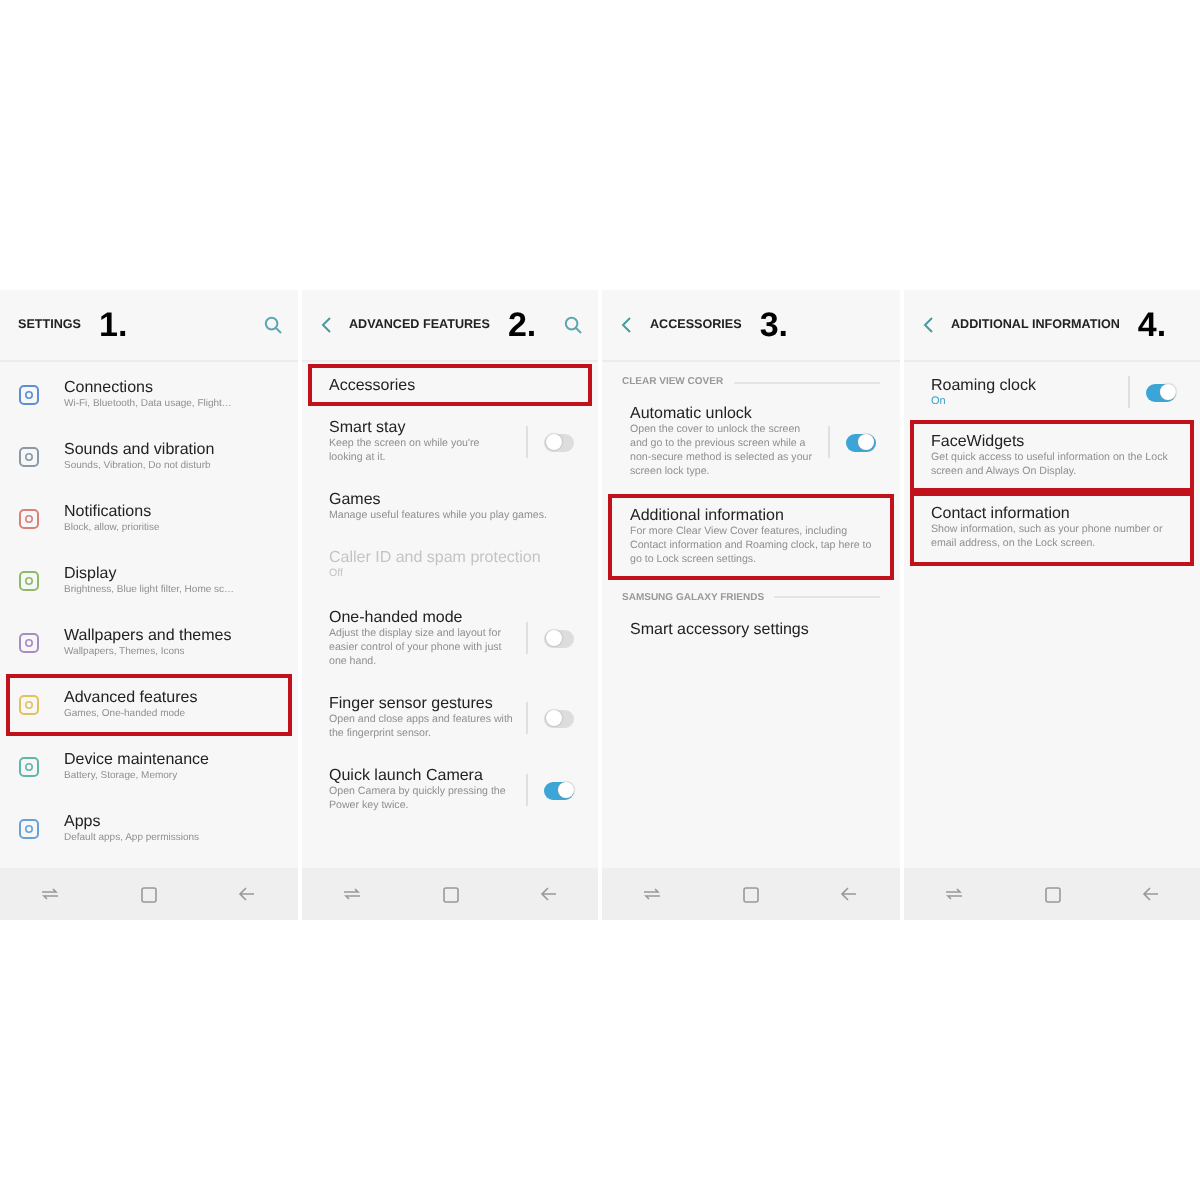 The width and height of the screenshot is (1200, 1200). Describe the element at coordinates (373, 385) in the screenshot. I see `setting-title: Accessories` at that location.